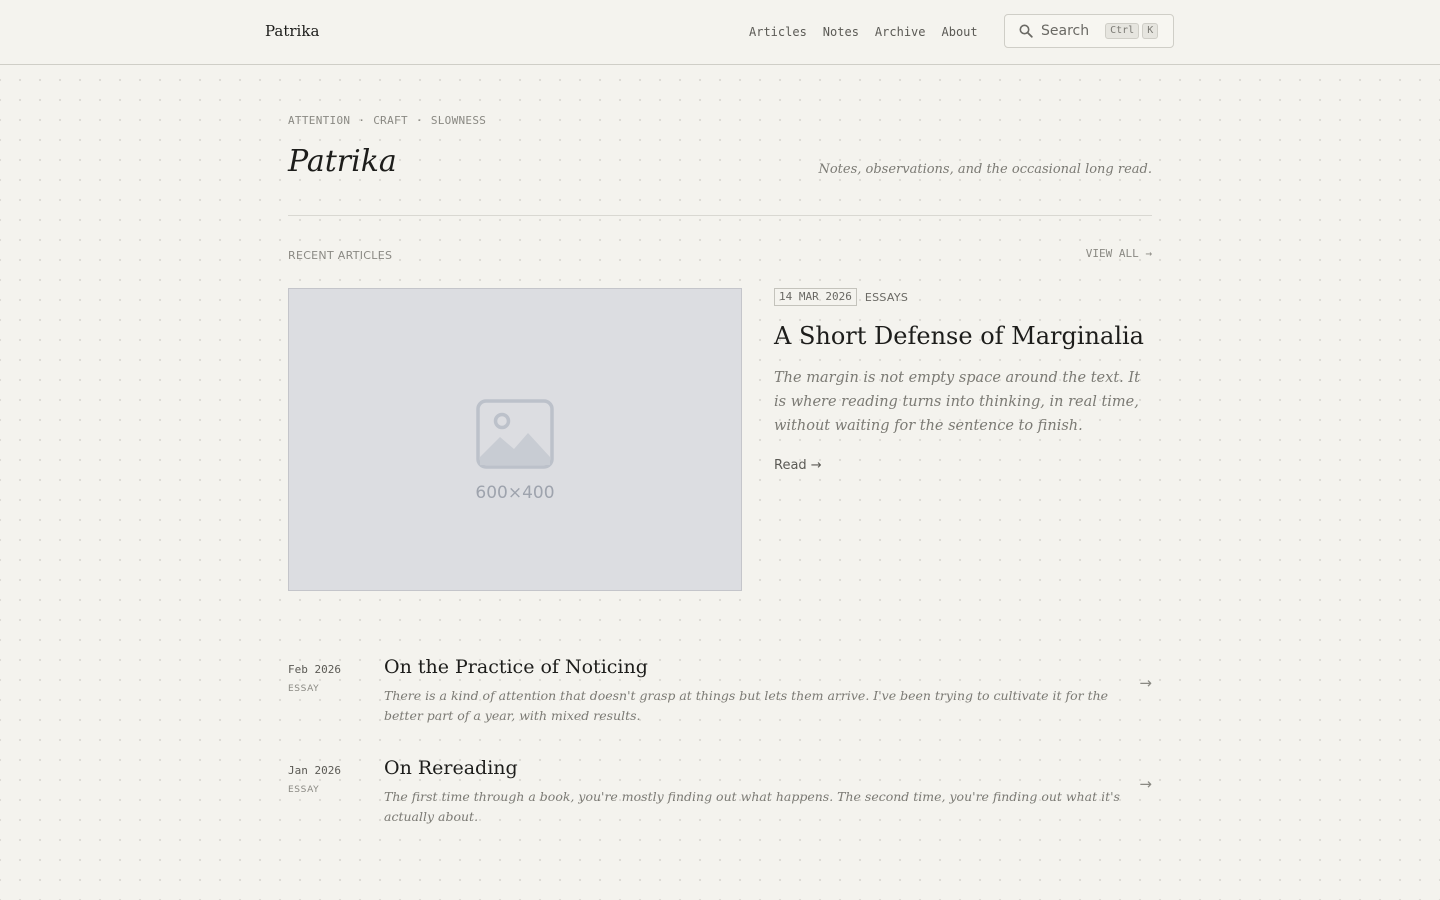  I want to click on search-icon, so click(1026, 31).